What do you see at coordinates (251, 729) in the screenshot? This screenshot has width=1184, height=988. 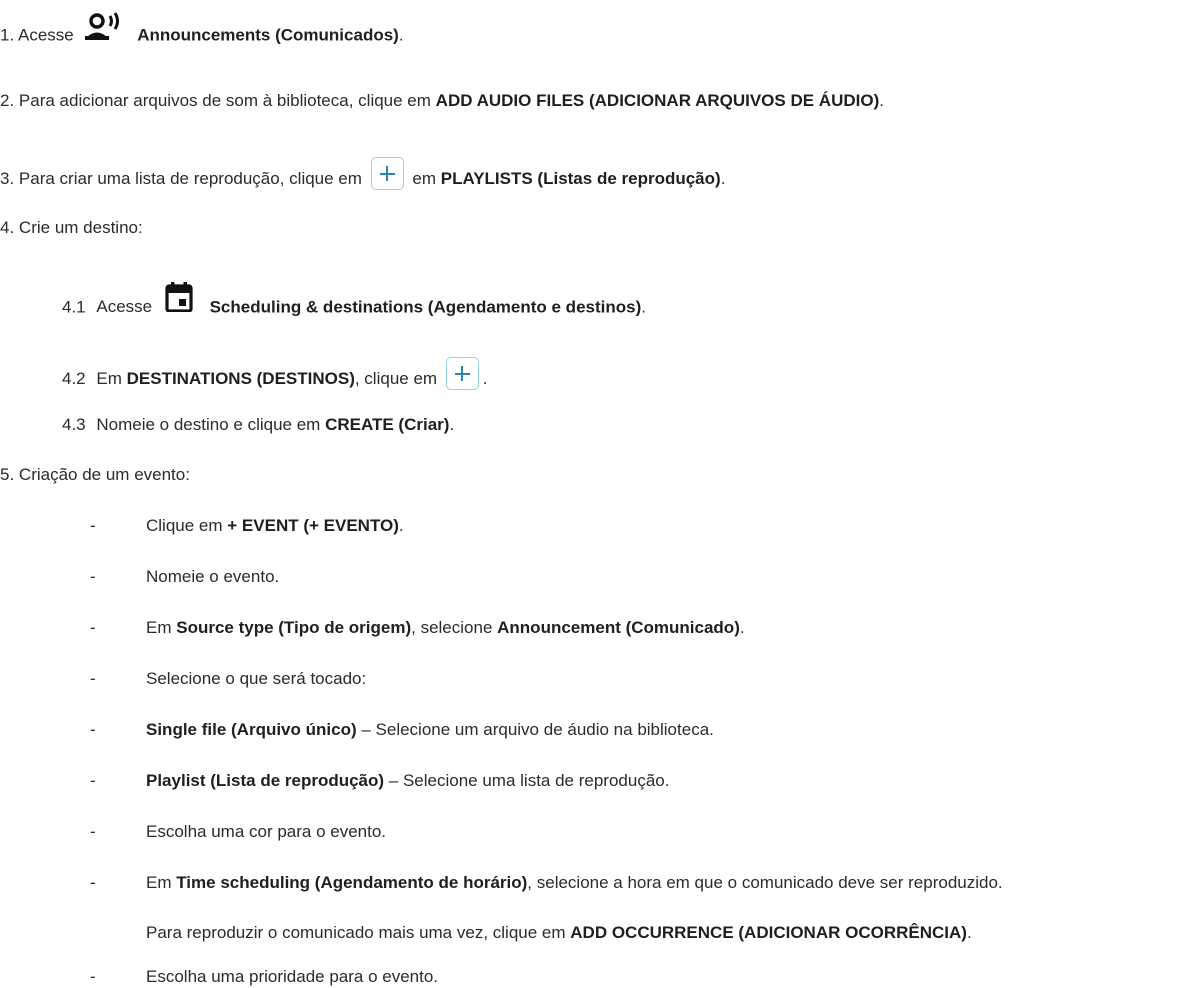 I see `single-file-label: Single file (Arquivo único)` at bounding box center [251, 729].